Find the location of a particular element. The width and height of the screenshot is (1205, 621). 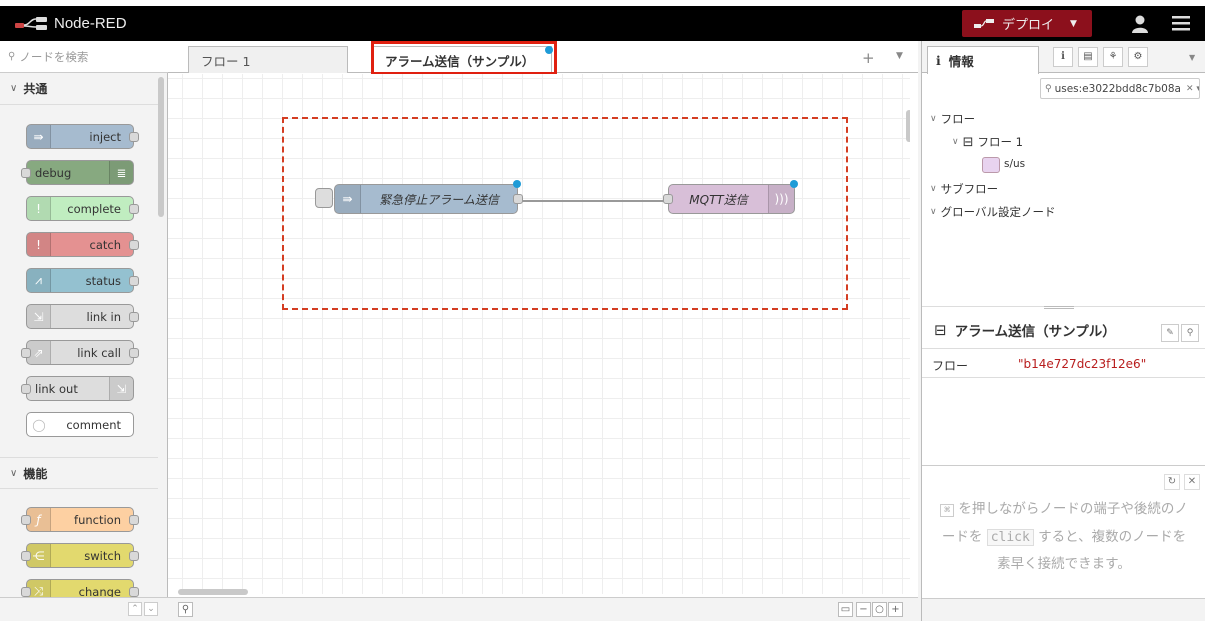

arrow-in-icon: ⇛ is located at coordinates (39, 136).